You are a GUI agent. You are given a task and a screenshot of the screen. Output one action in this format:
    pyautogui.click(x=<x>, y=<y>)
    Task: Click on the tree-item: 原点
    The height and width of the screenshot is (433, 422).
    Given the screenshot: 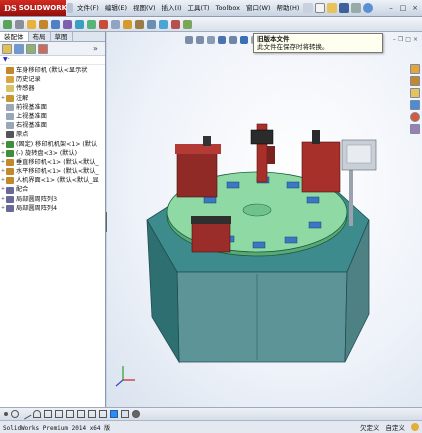 What is the action you would take?
    pyautogui.click(x=52, y=134)
    